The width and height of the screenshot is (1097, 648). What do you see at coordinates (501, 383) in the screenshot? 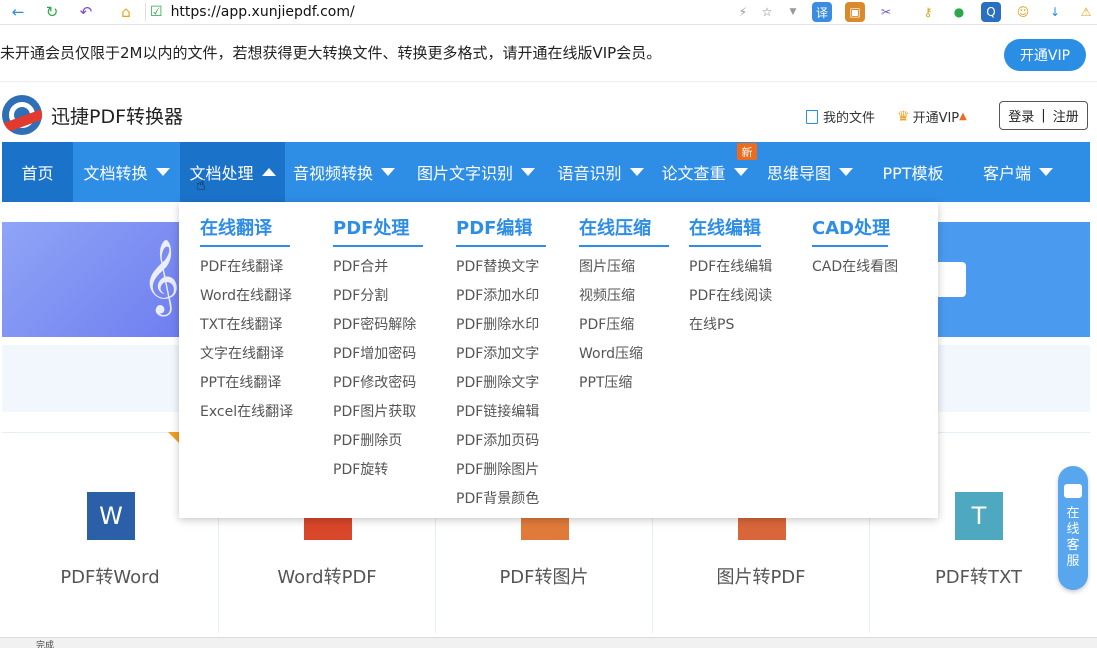
I see `menu-item: PDF删除文字` at bounding box center [501, 383].